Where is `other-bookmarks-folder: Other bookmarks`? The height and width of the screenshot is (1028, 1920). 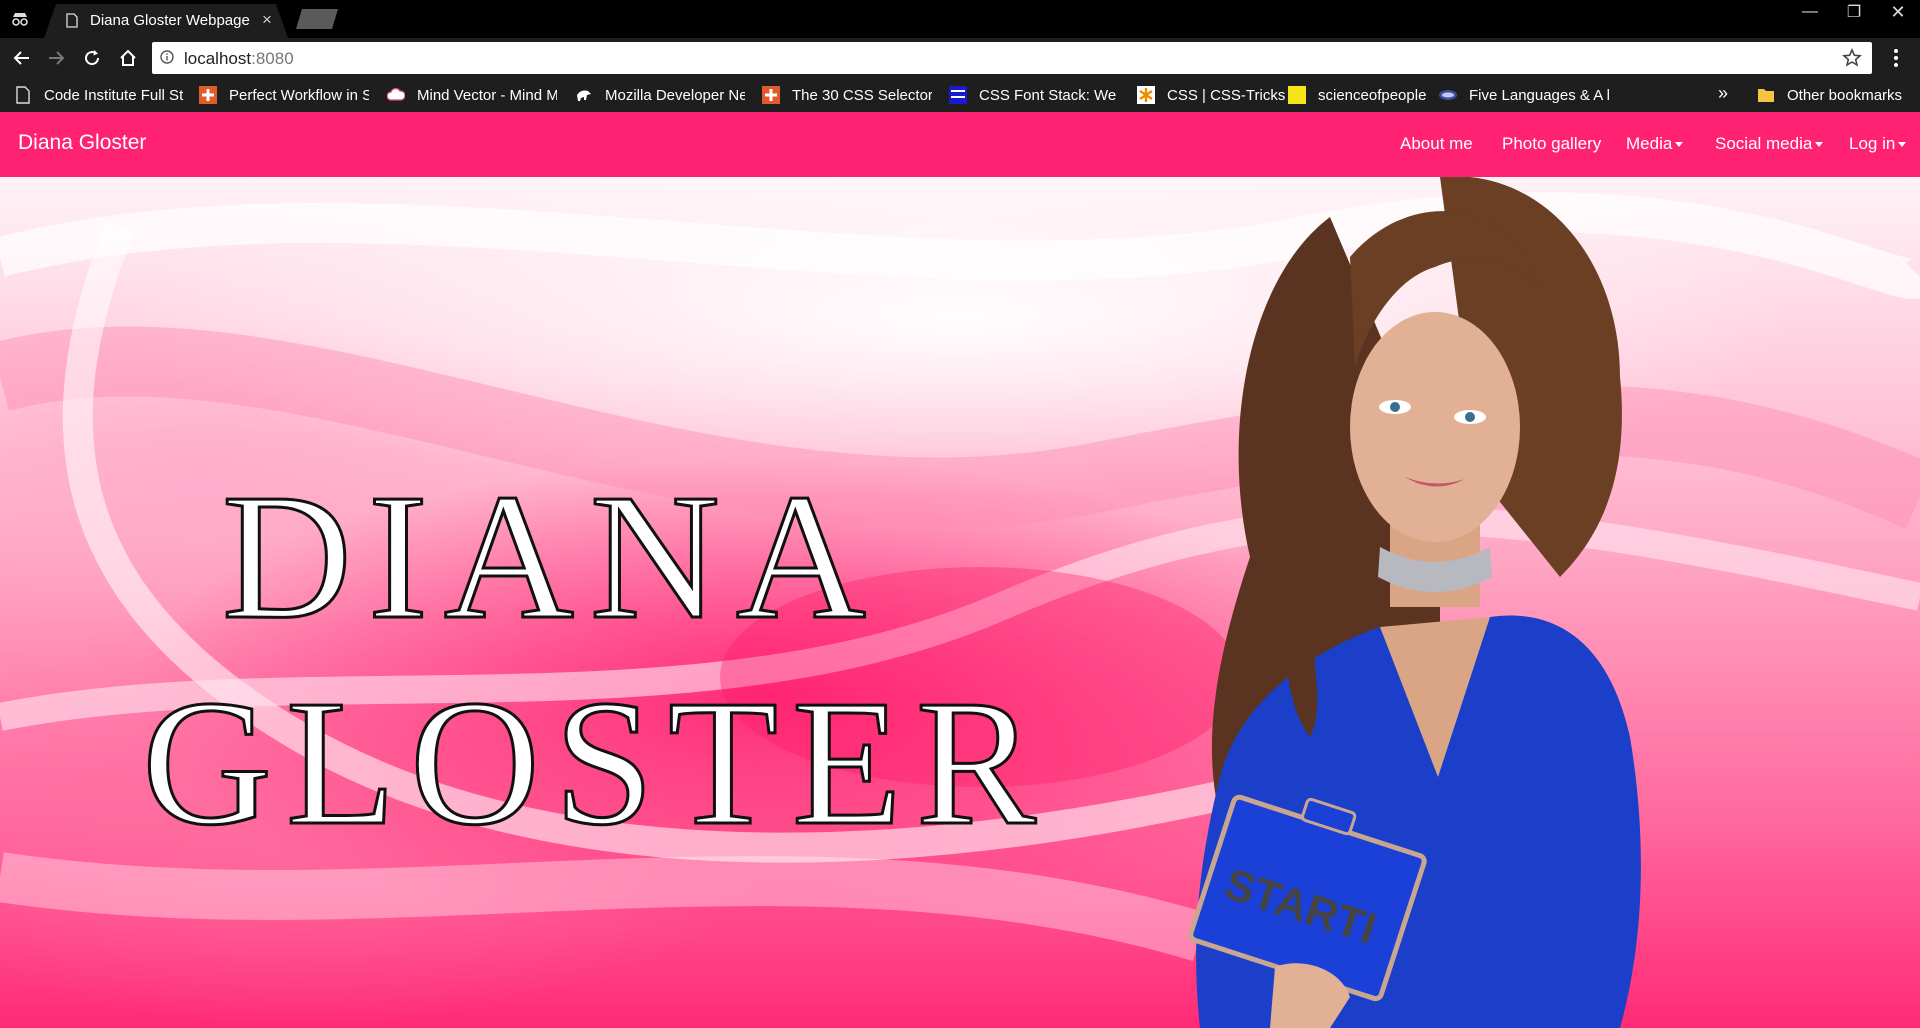 other-bookmarks-folder: Other bookmarks is located at coordinates (1837, 95).